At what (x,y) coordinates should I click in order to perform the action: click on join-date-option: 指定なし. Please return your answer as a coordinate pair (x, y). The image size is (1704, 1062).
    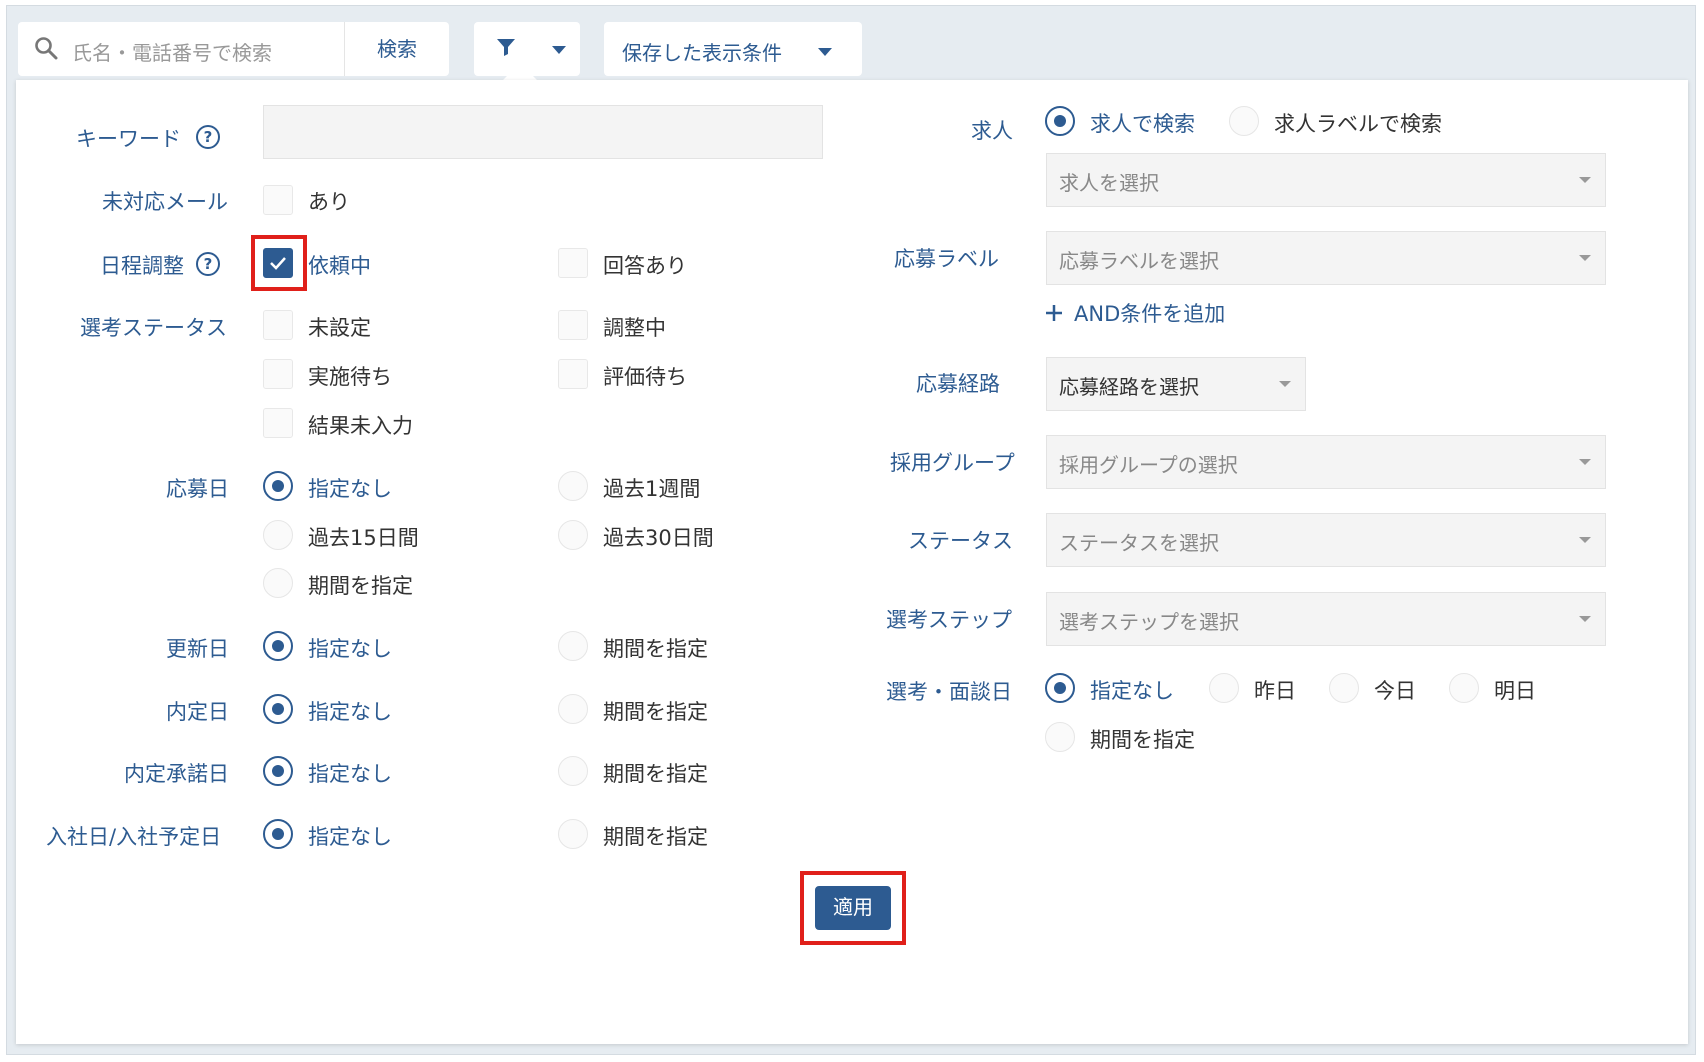
    Looking at the image, I should click on (350, 837).